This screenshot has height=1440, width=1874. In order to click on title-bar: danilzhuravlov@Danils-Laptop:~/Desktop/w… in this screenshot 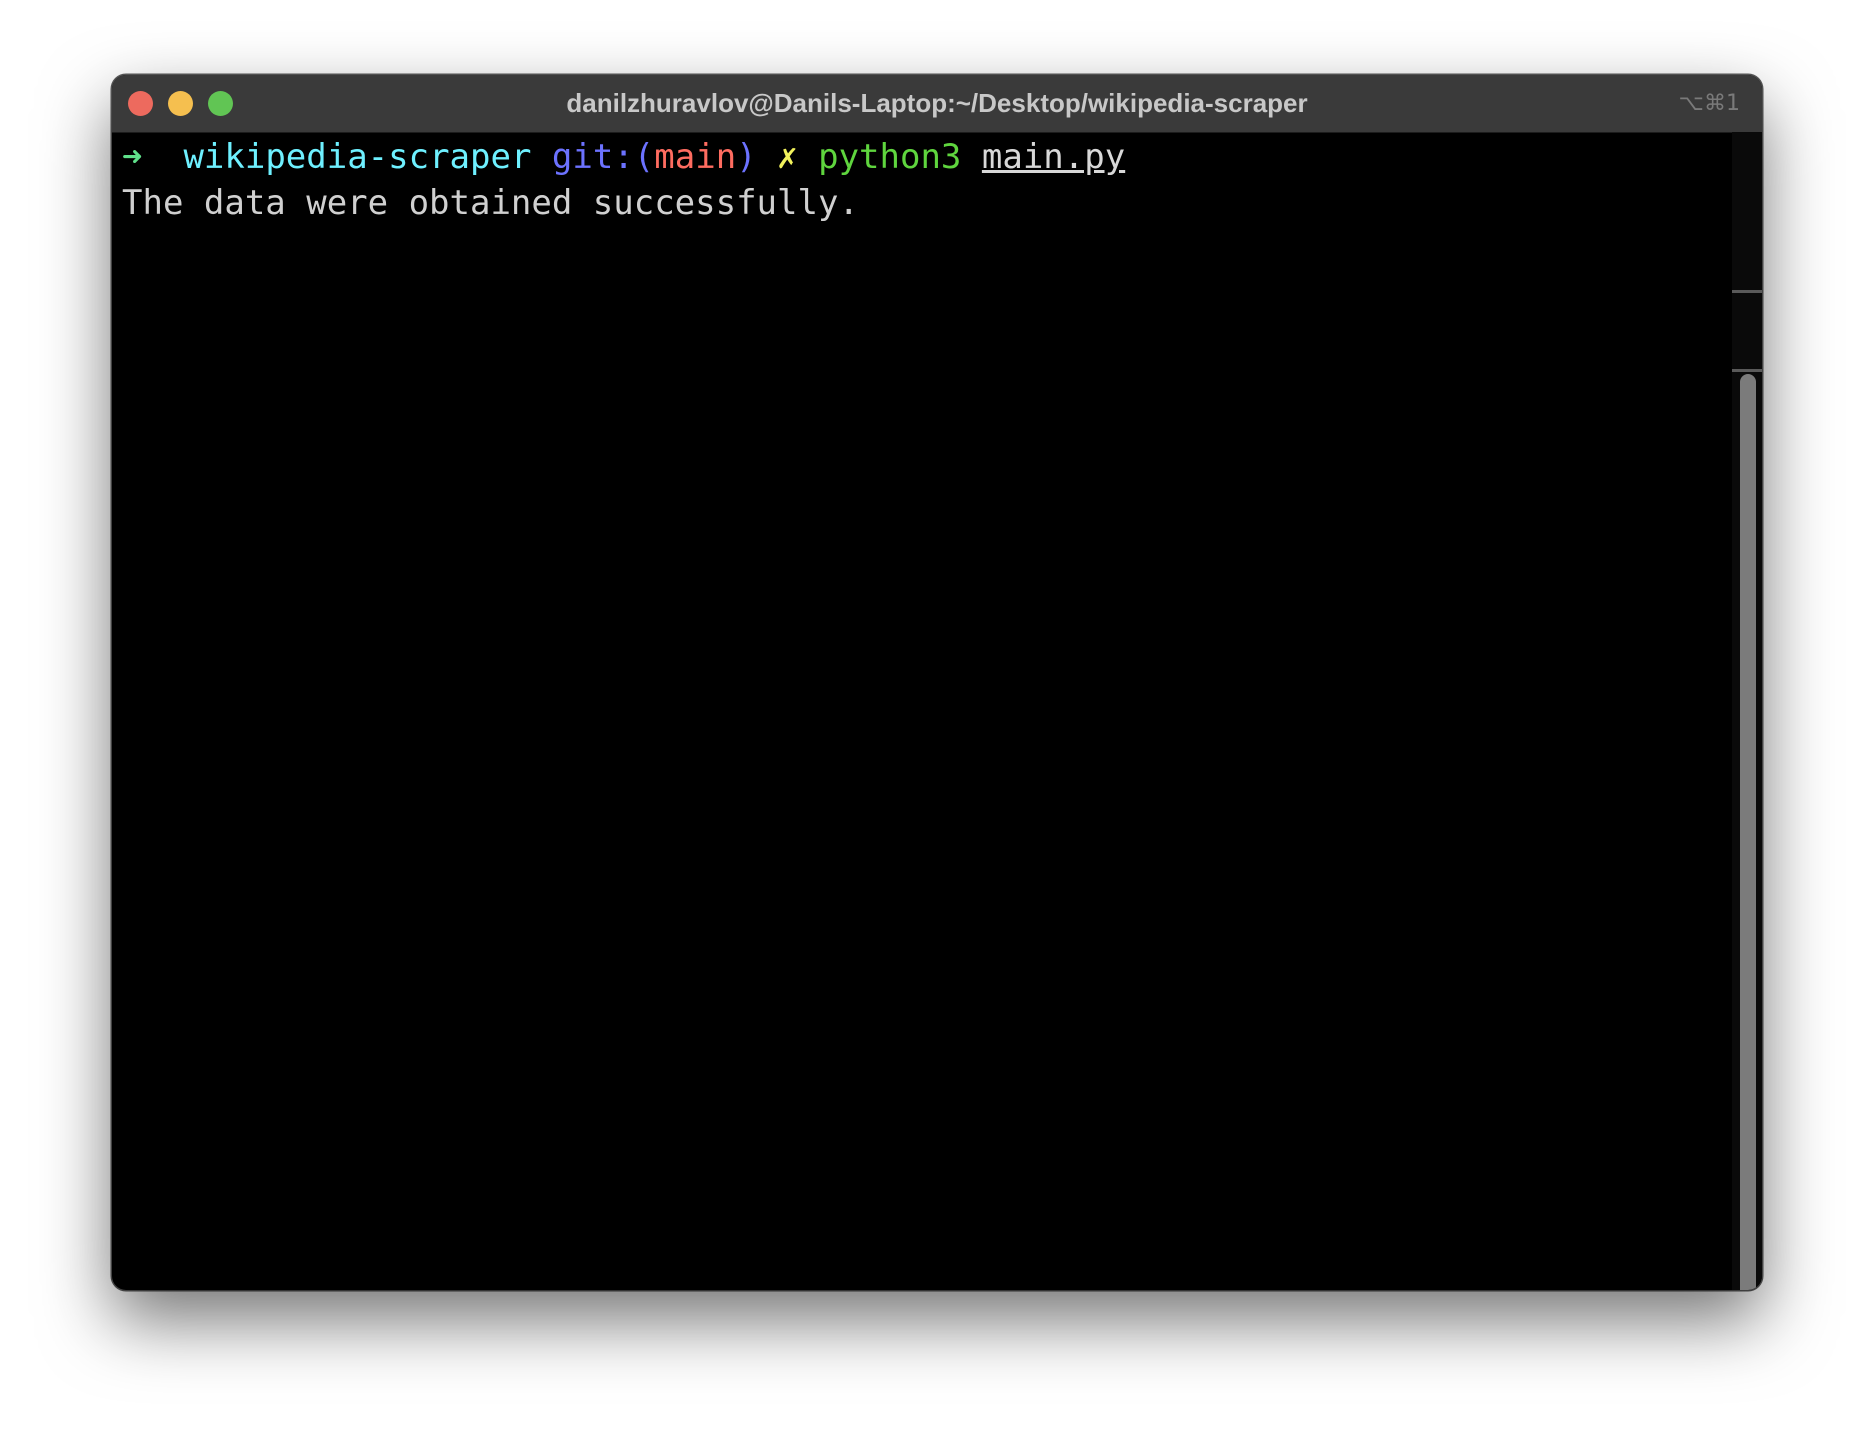, I will do `click(937, 104)`.